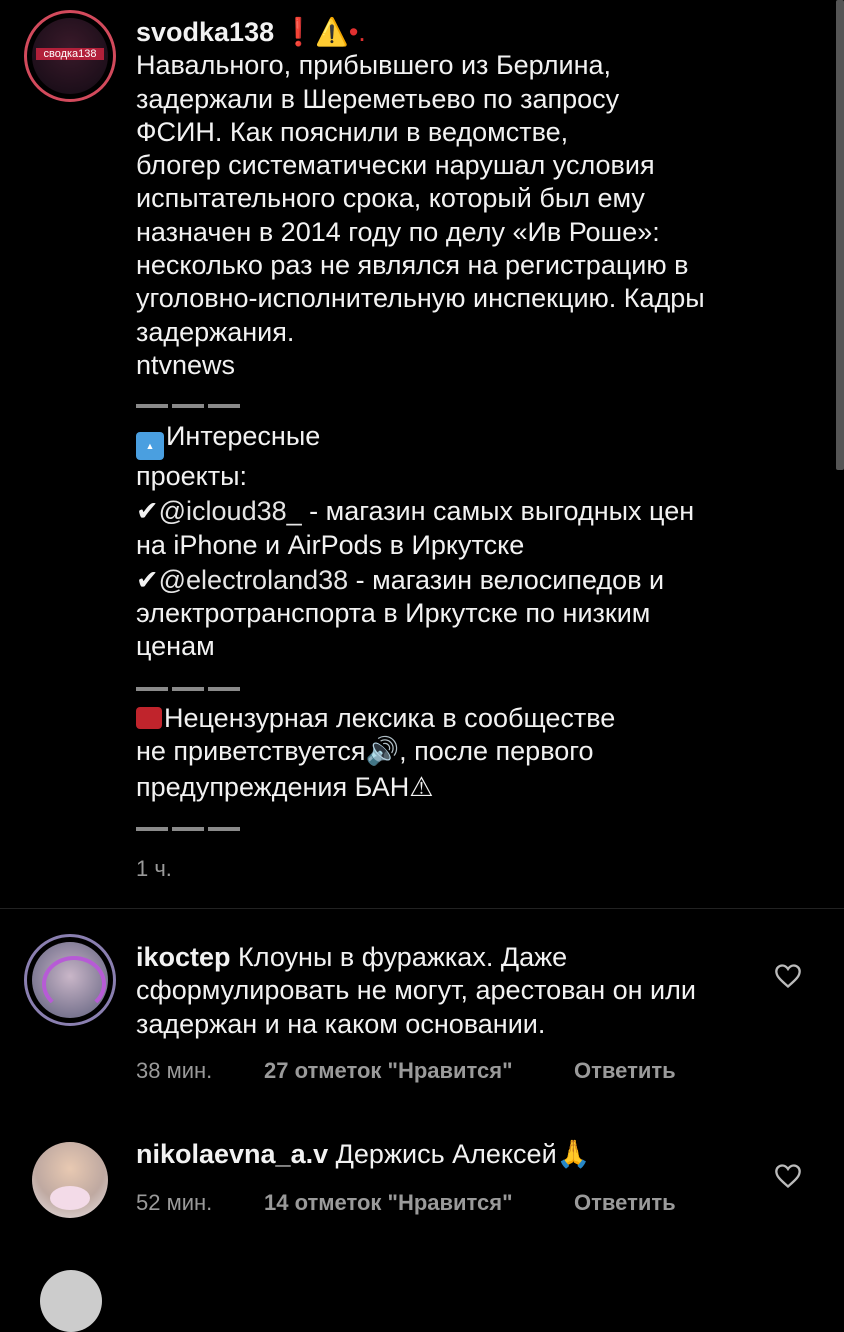  Describe the element at coordinates (183, 957) in the screenshot. I see `comment-username: ikoctep` at that location.